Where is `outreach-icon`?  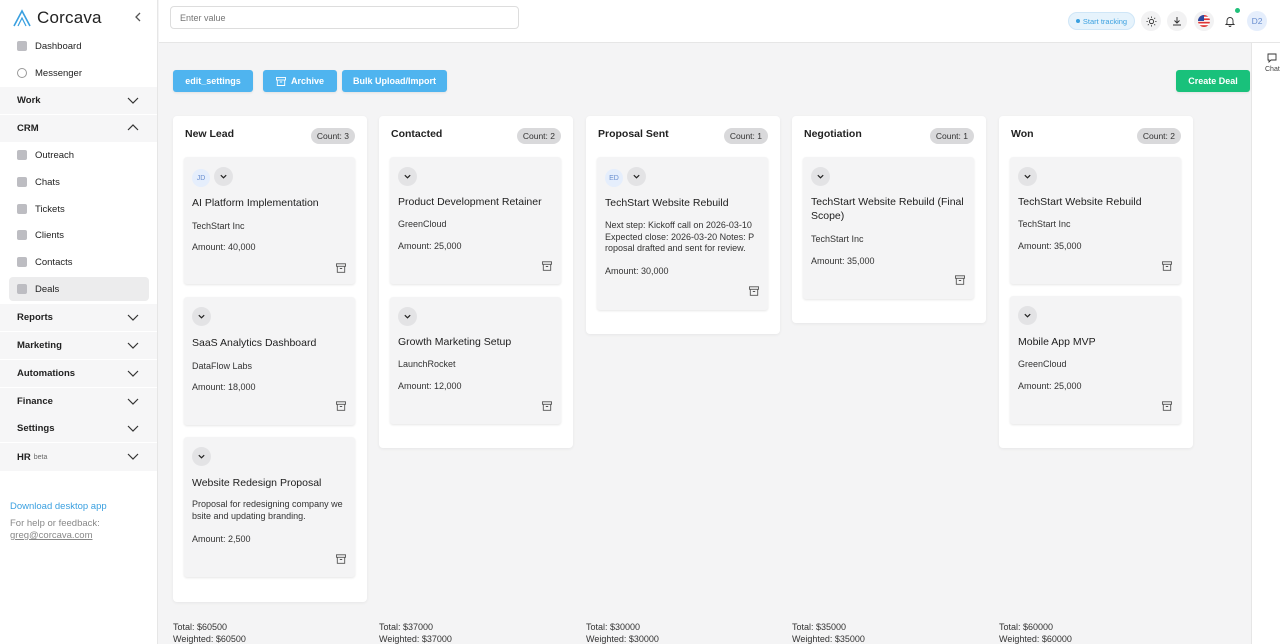 outreach-icon is located at coordinates (22, 155).